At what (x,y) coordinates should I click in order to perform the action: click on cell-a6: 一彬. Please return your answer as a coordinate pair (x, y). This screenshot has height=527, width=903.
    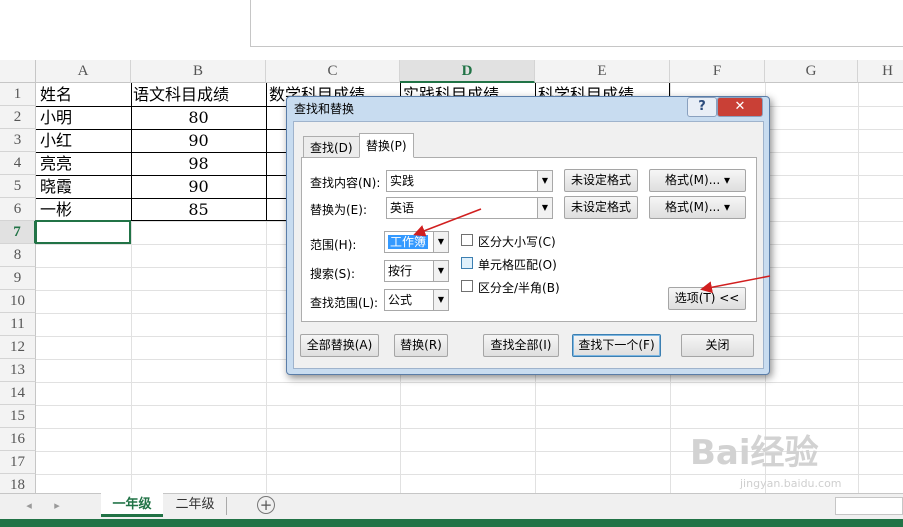
    Looking at the image, I should click on (85, 209).